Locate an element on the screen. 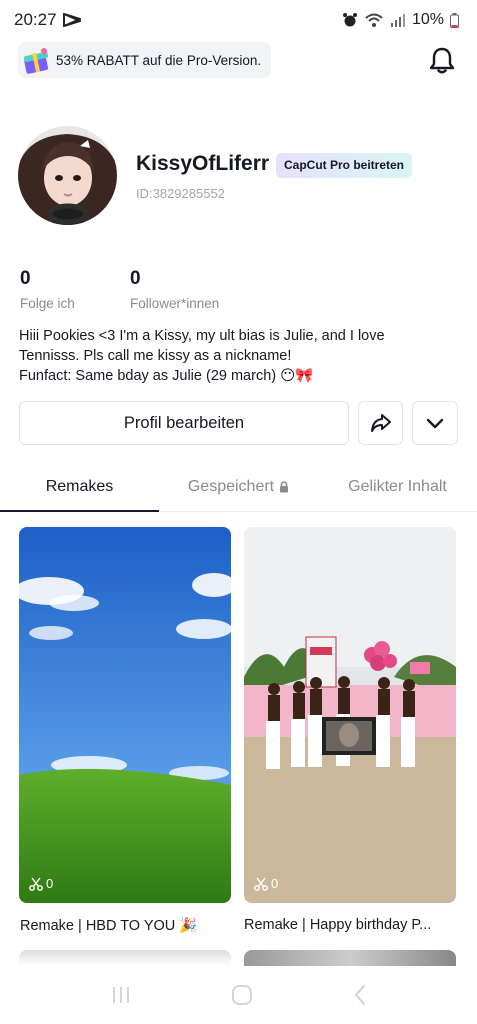  more-options-button is located at coordinates (435, 423).